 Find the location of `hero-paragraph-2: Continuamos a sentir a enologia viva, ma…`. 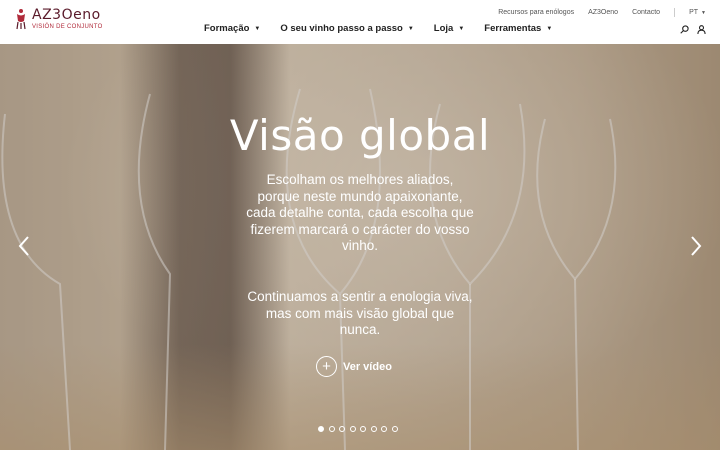

hero-paragraph-2: Continuamos a sentir a enologia viva, ma… is located at coordinates (360, 313).